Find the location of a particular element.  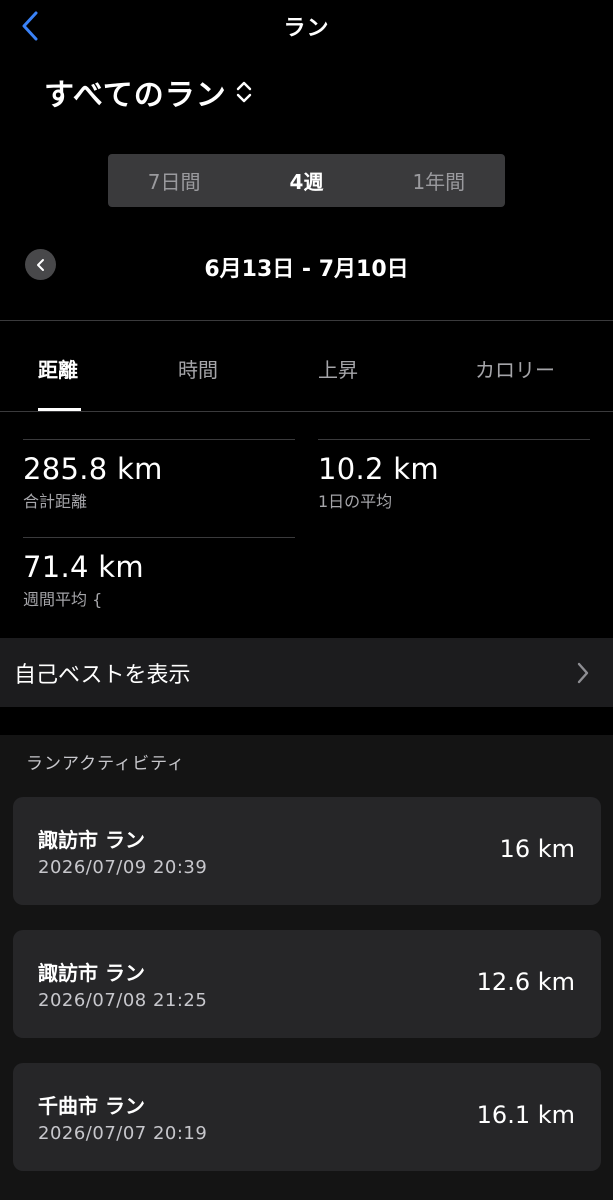

activity-distance: 16.1 km is located at coordinates (525, 1115).